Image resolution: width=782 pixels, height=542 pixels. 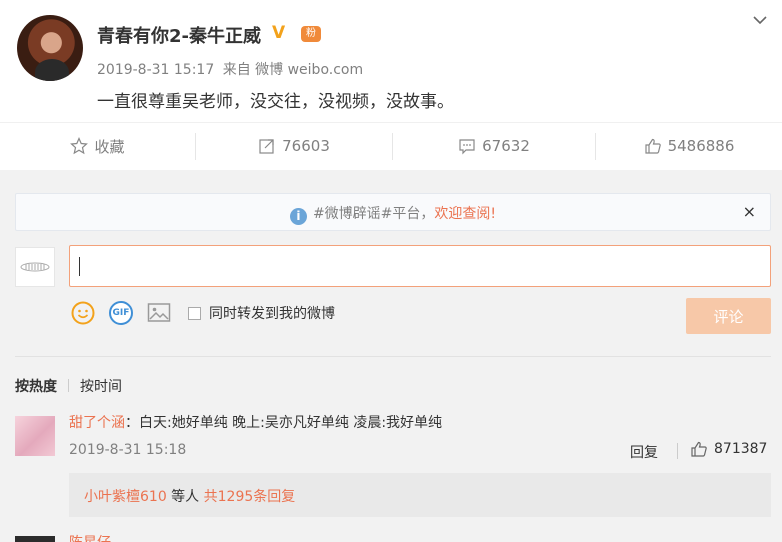 I want to click on post-meta: 2019-8-31 15:17 来自 微博 weibo.com, so click(x=230, y=69).